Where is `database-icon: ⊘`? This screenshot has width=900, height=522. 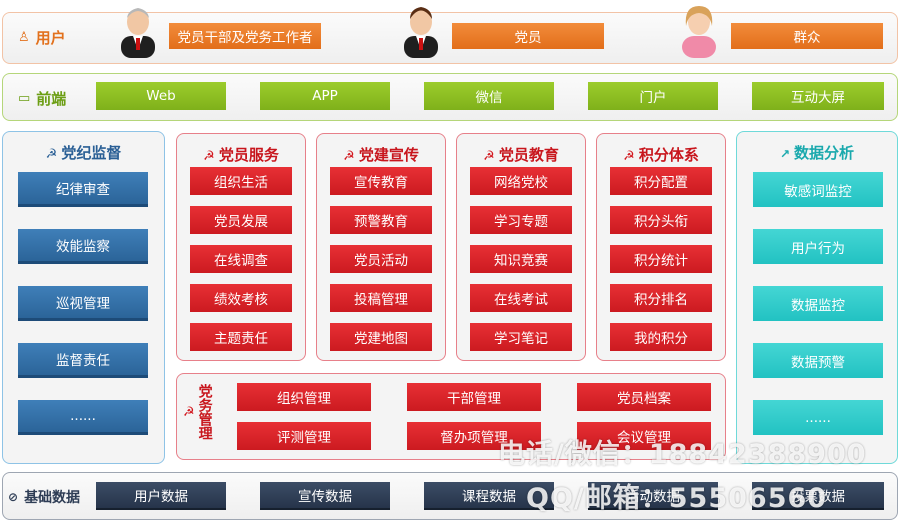
database-icon: ⊘ is located at coordinates (13, 497).